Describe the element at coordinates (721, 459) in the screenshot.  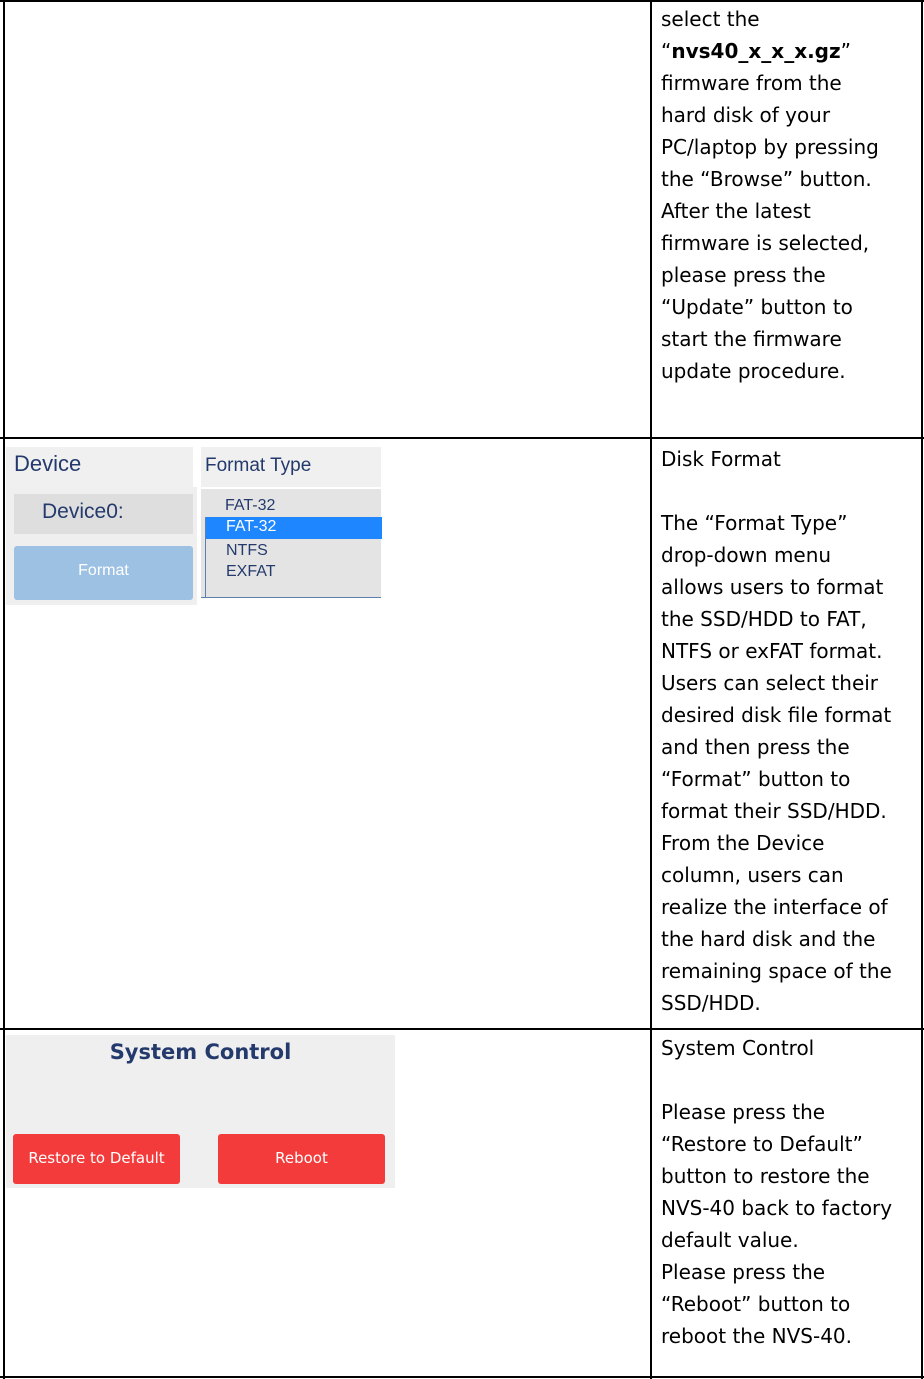
I see `disk-format-title: Disk Format` at that location.